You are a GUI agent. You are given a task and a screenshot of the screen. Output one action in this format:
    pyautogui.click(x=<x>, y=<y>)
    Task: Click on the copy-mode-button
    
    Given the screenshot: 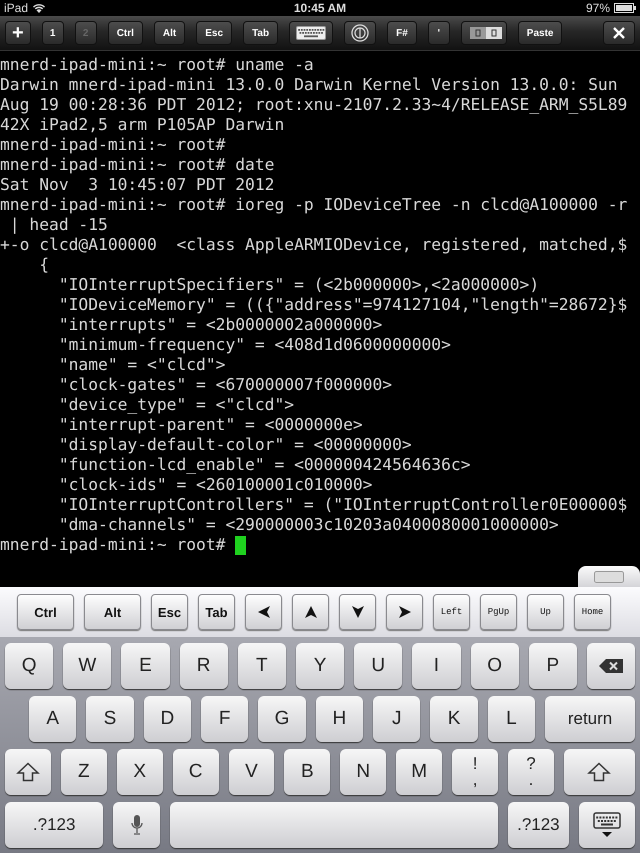 What is the action you would take?
    pyautogui.click(x=483, y=33)
    